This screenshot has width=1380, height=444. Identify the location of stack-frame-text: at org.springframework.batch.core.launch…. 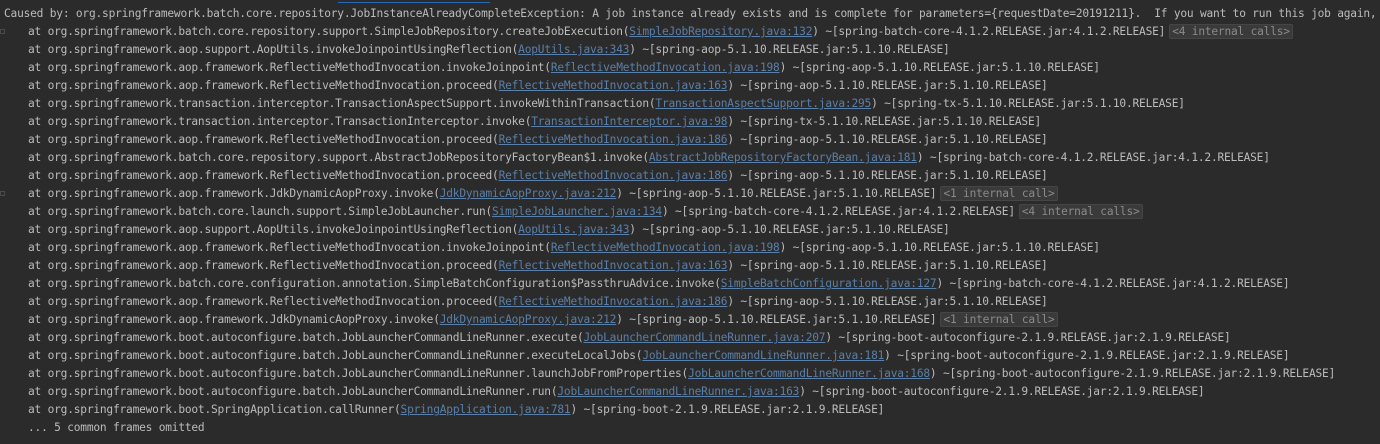
(585, 212).